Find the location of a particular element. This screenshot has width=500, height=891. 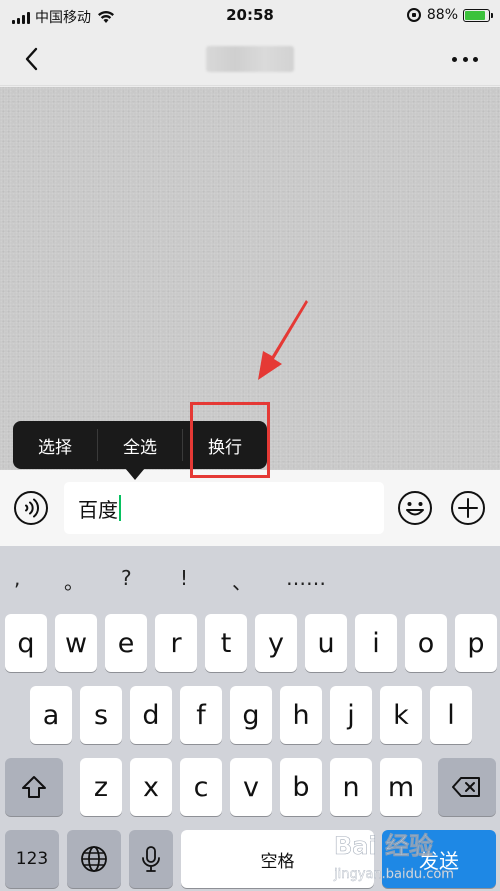

send-button: 发送 is located at coordinates (439, 859).